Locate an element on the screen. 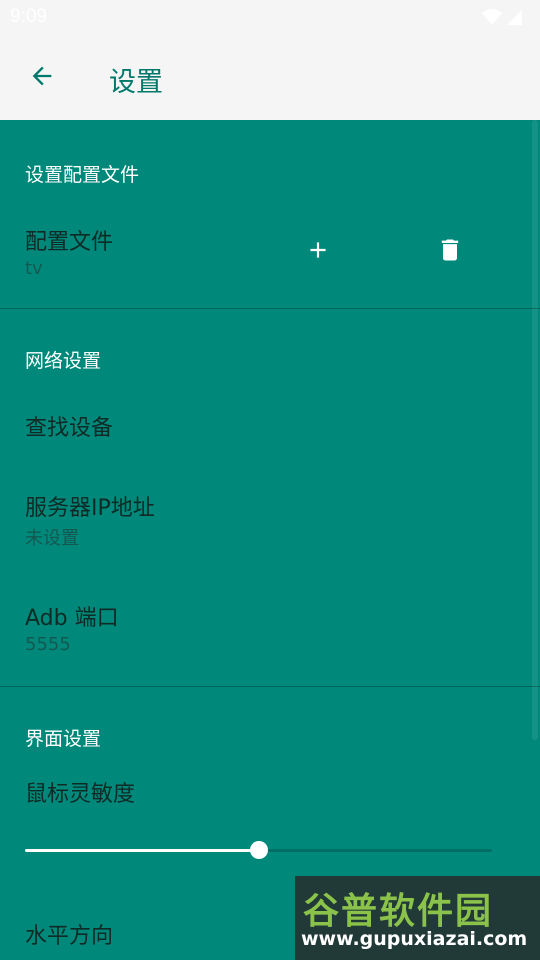  pref-adb-port: Adb 端口 5555 is located at coordinates (265, 631).